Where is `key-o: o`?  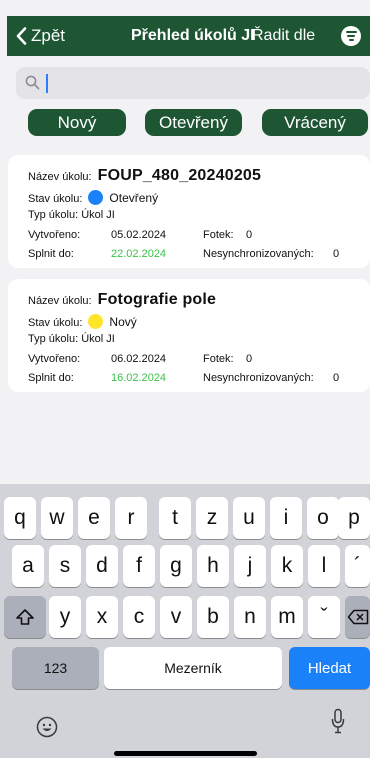 key-o: o is located at coordinates (323, 518).